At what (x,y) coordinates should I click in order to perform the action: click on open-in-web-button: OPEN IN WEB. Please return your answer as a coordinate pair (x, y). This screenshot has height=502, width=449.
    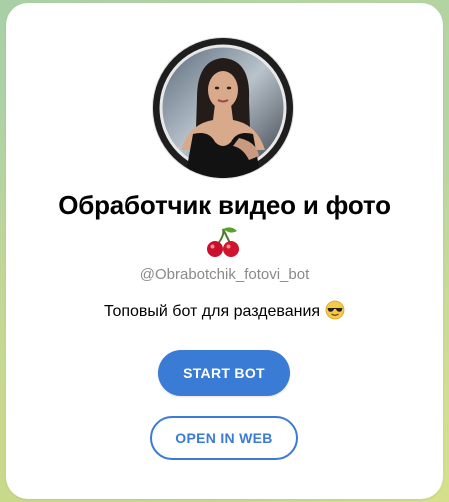
    Looking at the image, I should click on (224, 438).